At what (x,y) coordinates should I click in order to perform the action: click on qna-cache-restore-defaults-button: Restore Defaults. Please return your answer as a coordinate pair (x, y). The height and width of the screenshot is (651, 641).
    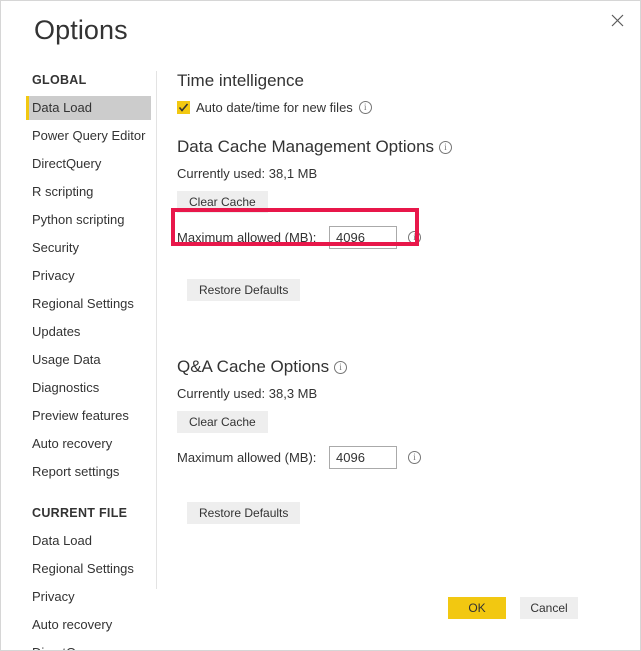
    Looking at the image, I should click on (244, 513).